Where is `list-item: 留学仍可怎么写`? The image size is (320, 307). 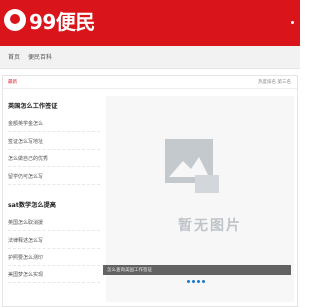 list-item: 留学仍可怎么写 is located at coordinates (54, 179).